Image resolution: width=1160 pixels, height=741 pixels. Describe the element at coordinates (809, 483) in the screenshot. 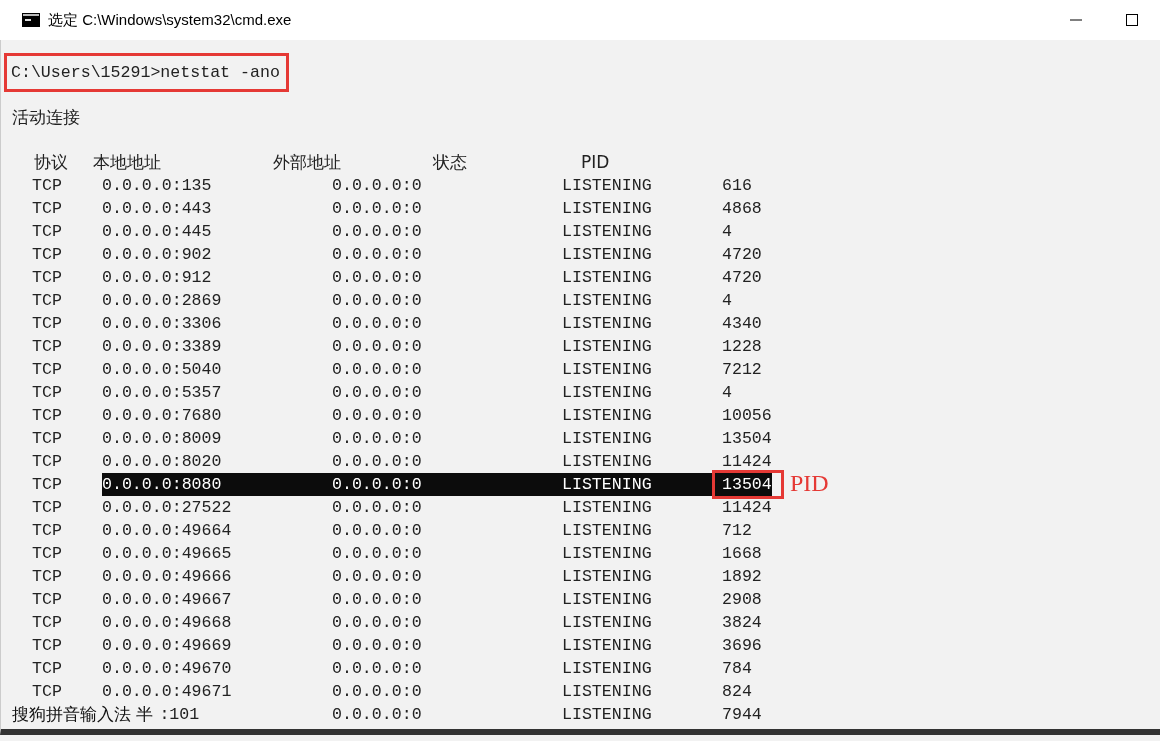

I see `callout-label: PID` at that location.